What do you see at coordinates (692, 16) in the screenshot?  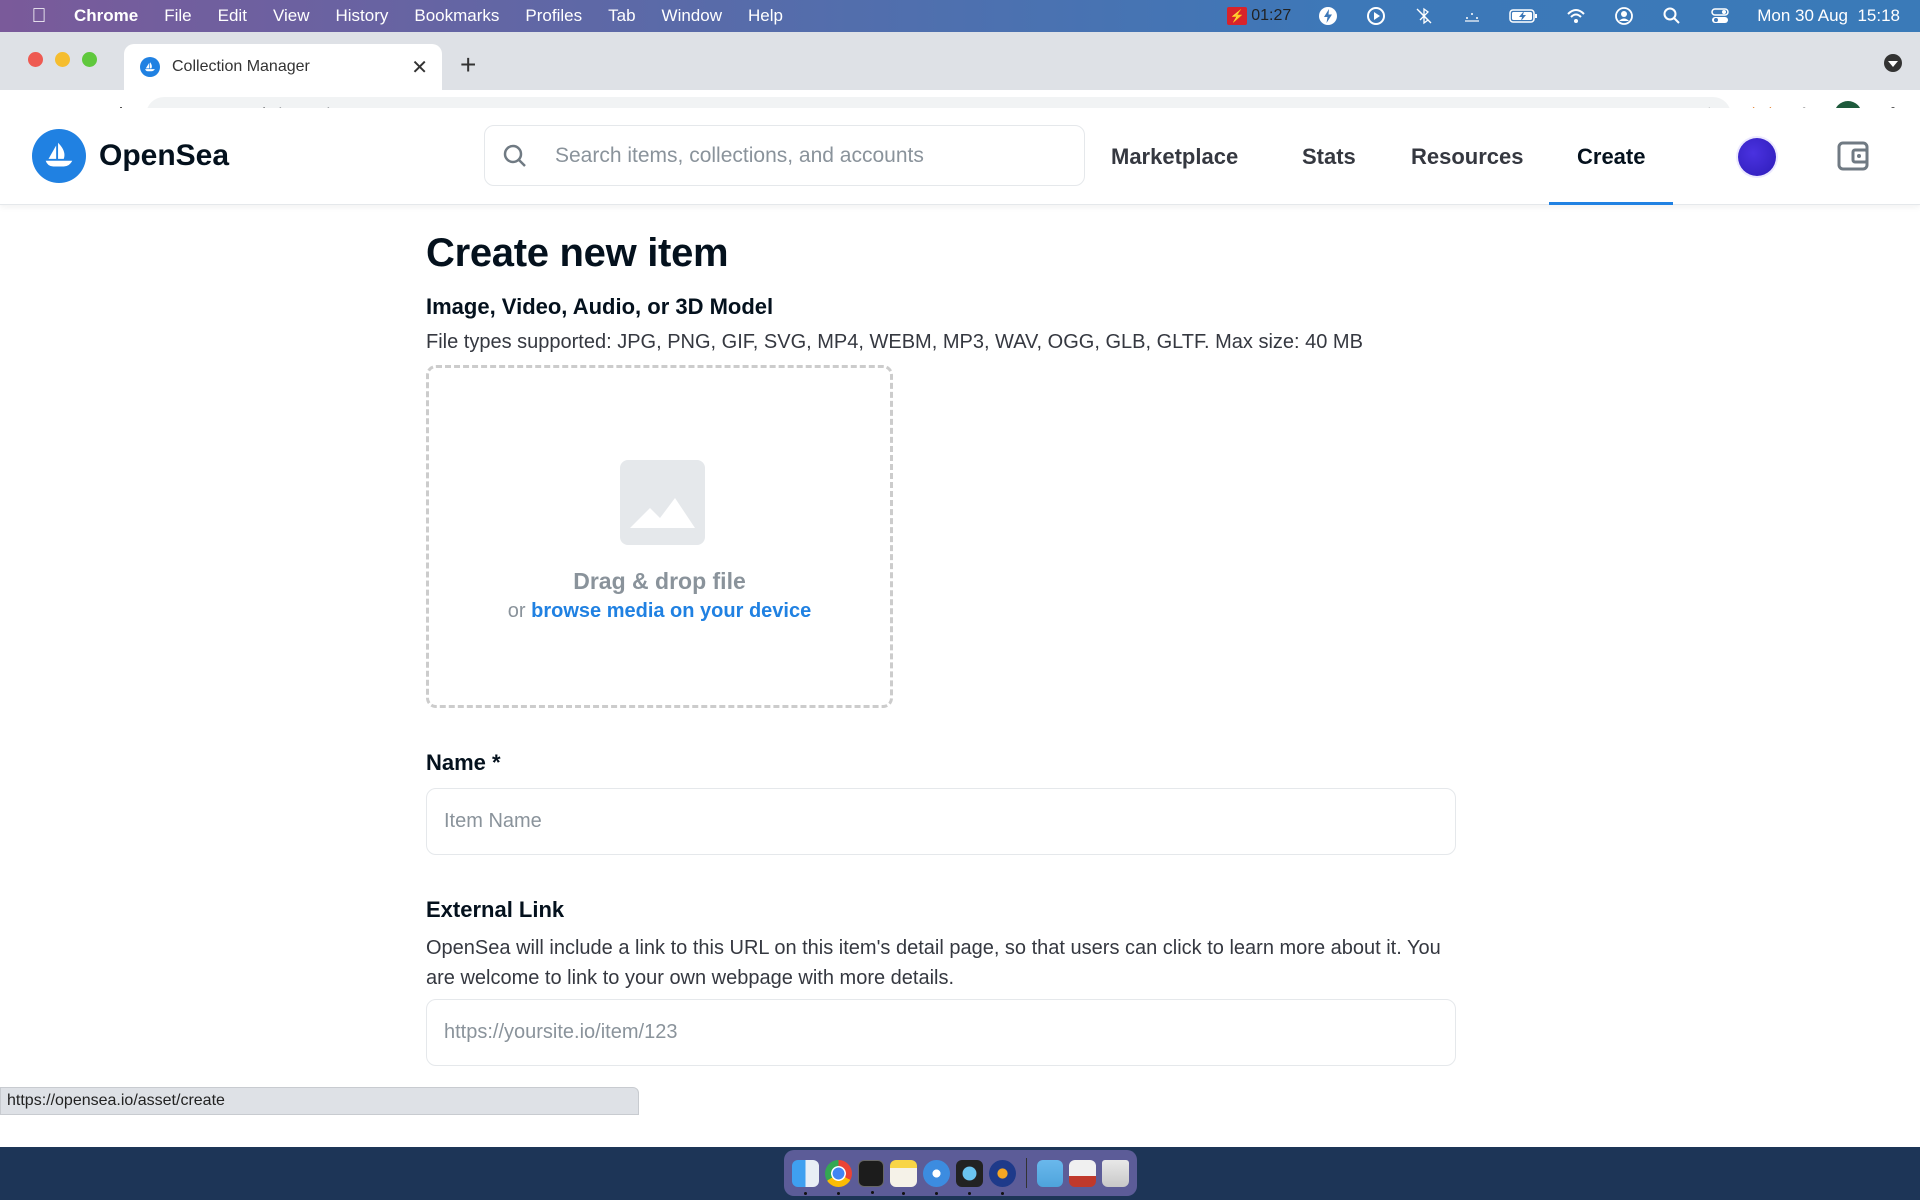 I see `menu-window: Window` at bounding box center [692, 16].